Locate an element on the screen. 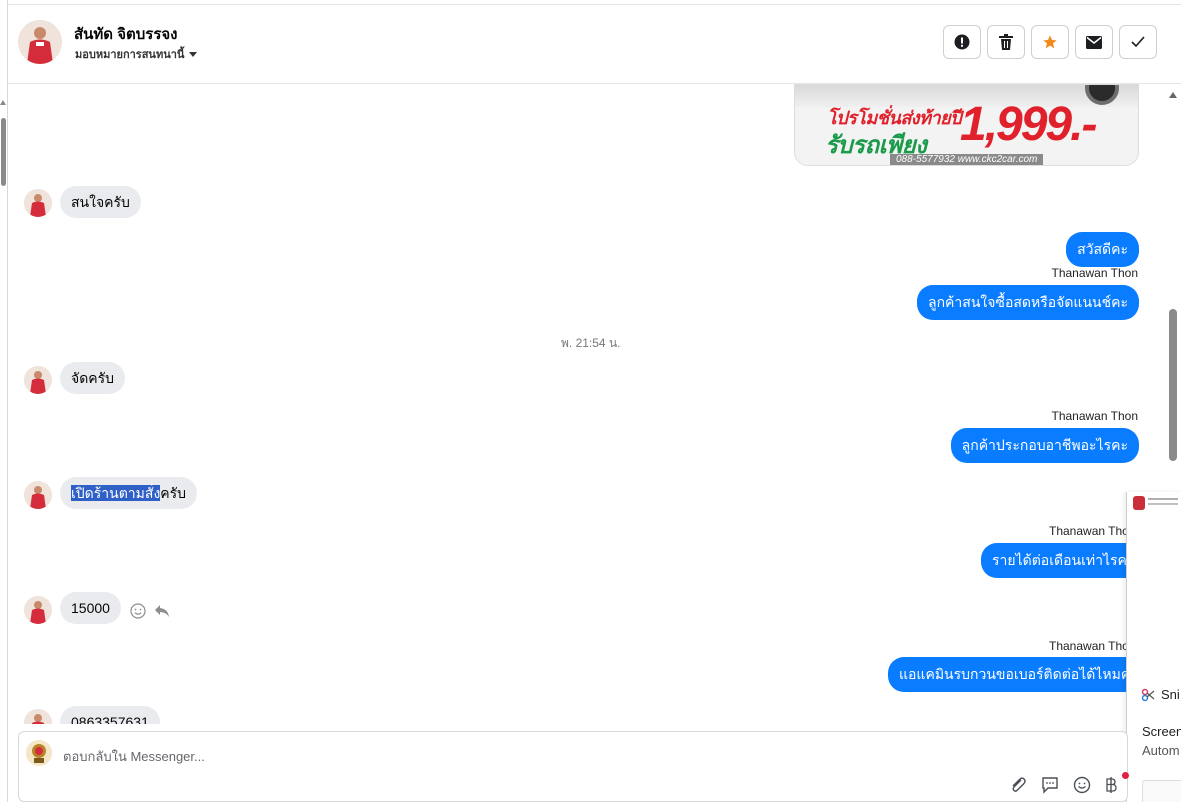 The image size is (1181, 802). promo-contact: 088-5577932 www.ckc2car.com is located at coordinates (967, 159).